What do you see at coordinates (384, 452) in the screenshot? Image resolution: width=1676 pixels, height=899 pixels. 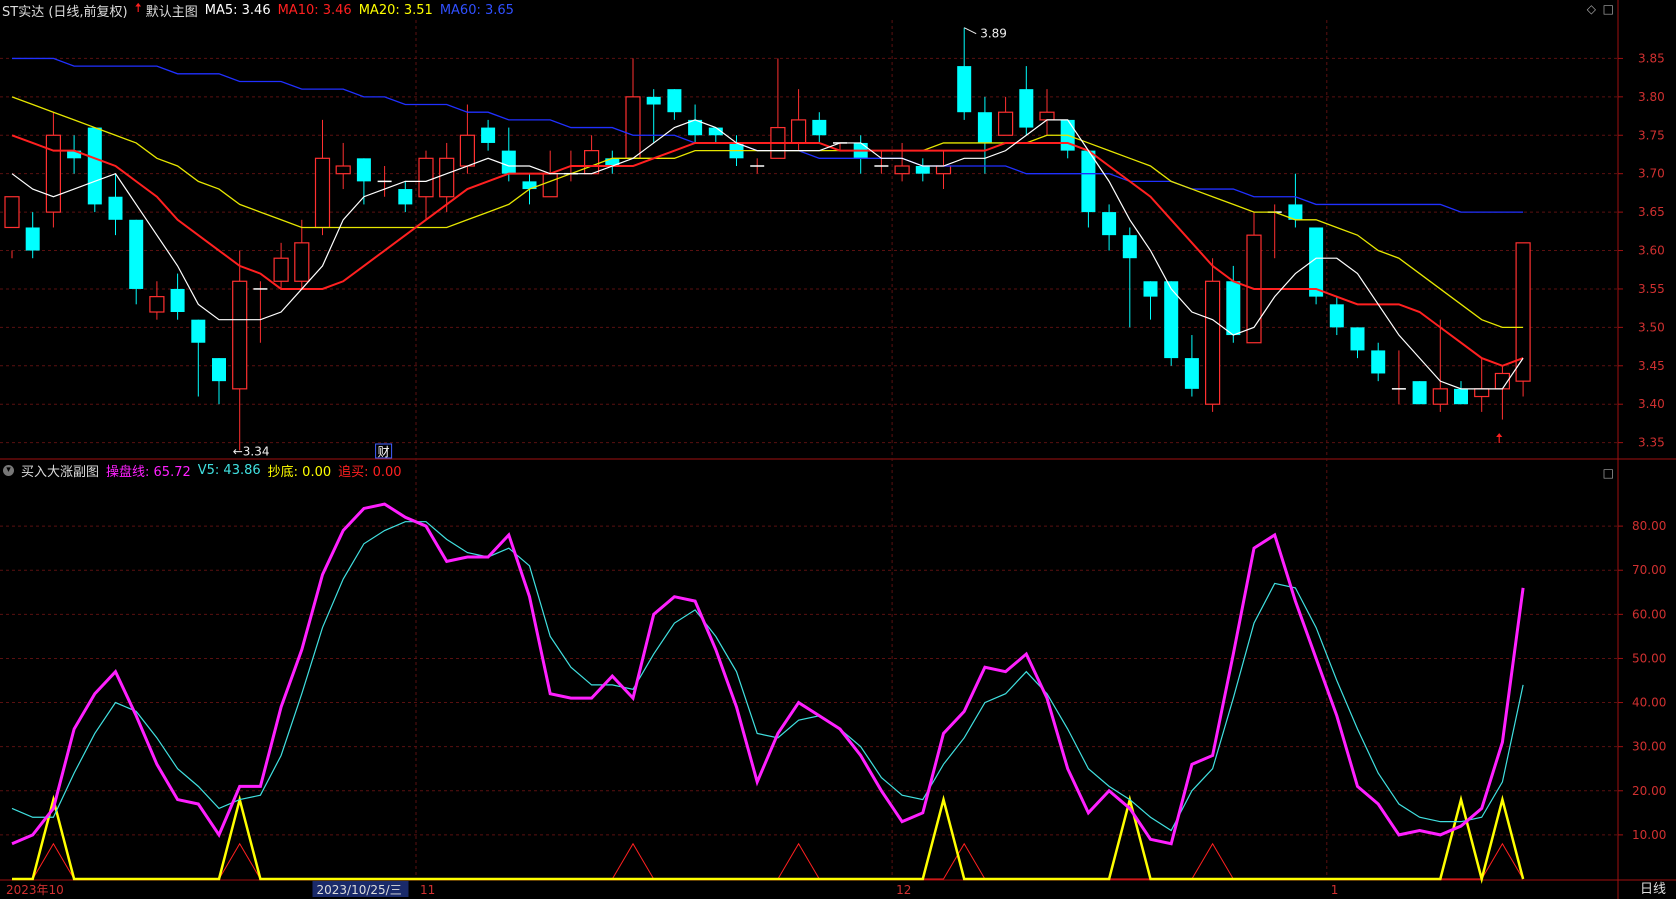 I see `finance-icon: 财` at bounding box center [384, 452].